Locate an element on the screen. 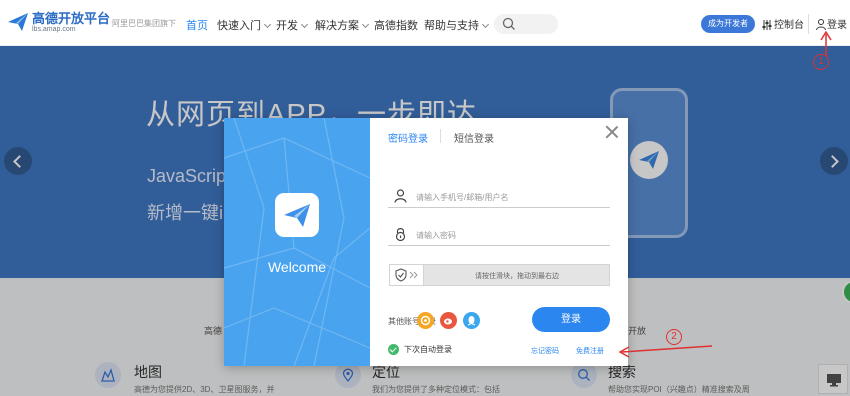  nav-quickstart: 快速入门 is located at coordinates (244, 25).